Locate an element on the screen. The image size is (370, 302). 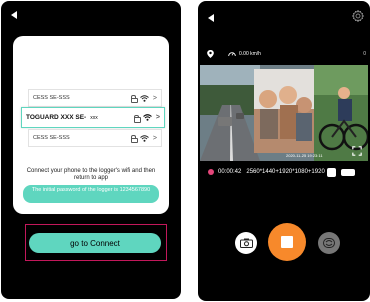
snapshot-button is located at coordinates (246, 243).